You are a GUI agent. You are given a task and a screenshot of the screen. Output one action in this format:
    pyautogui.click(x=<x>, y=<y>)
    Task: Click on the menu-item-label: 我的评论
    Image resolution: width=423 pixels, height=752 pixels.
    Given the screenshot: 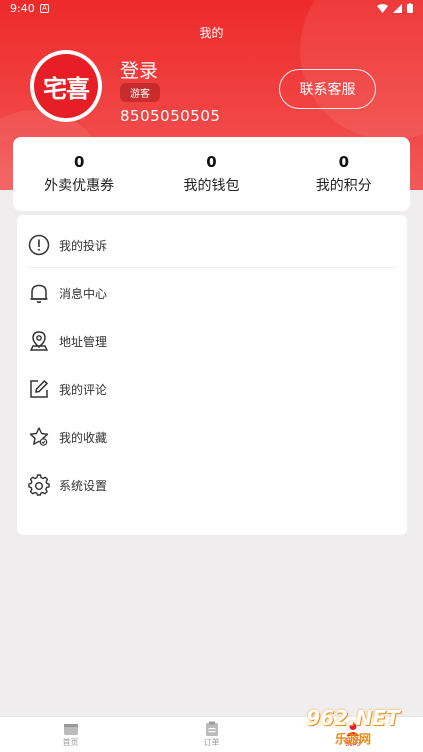 What is the action you would take?
    pyautogui.click(x=83, y=389)
    